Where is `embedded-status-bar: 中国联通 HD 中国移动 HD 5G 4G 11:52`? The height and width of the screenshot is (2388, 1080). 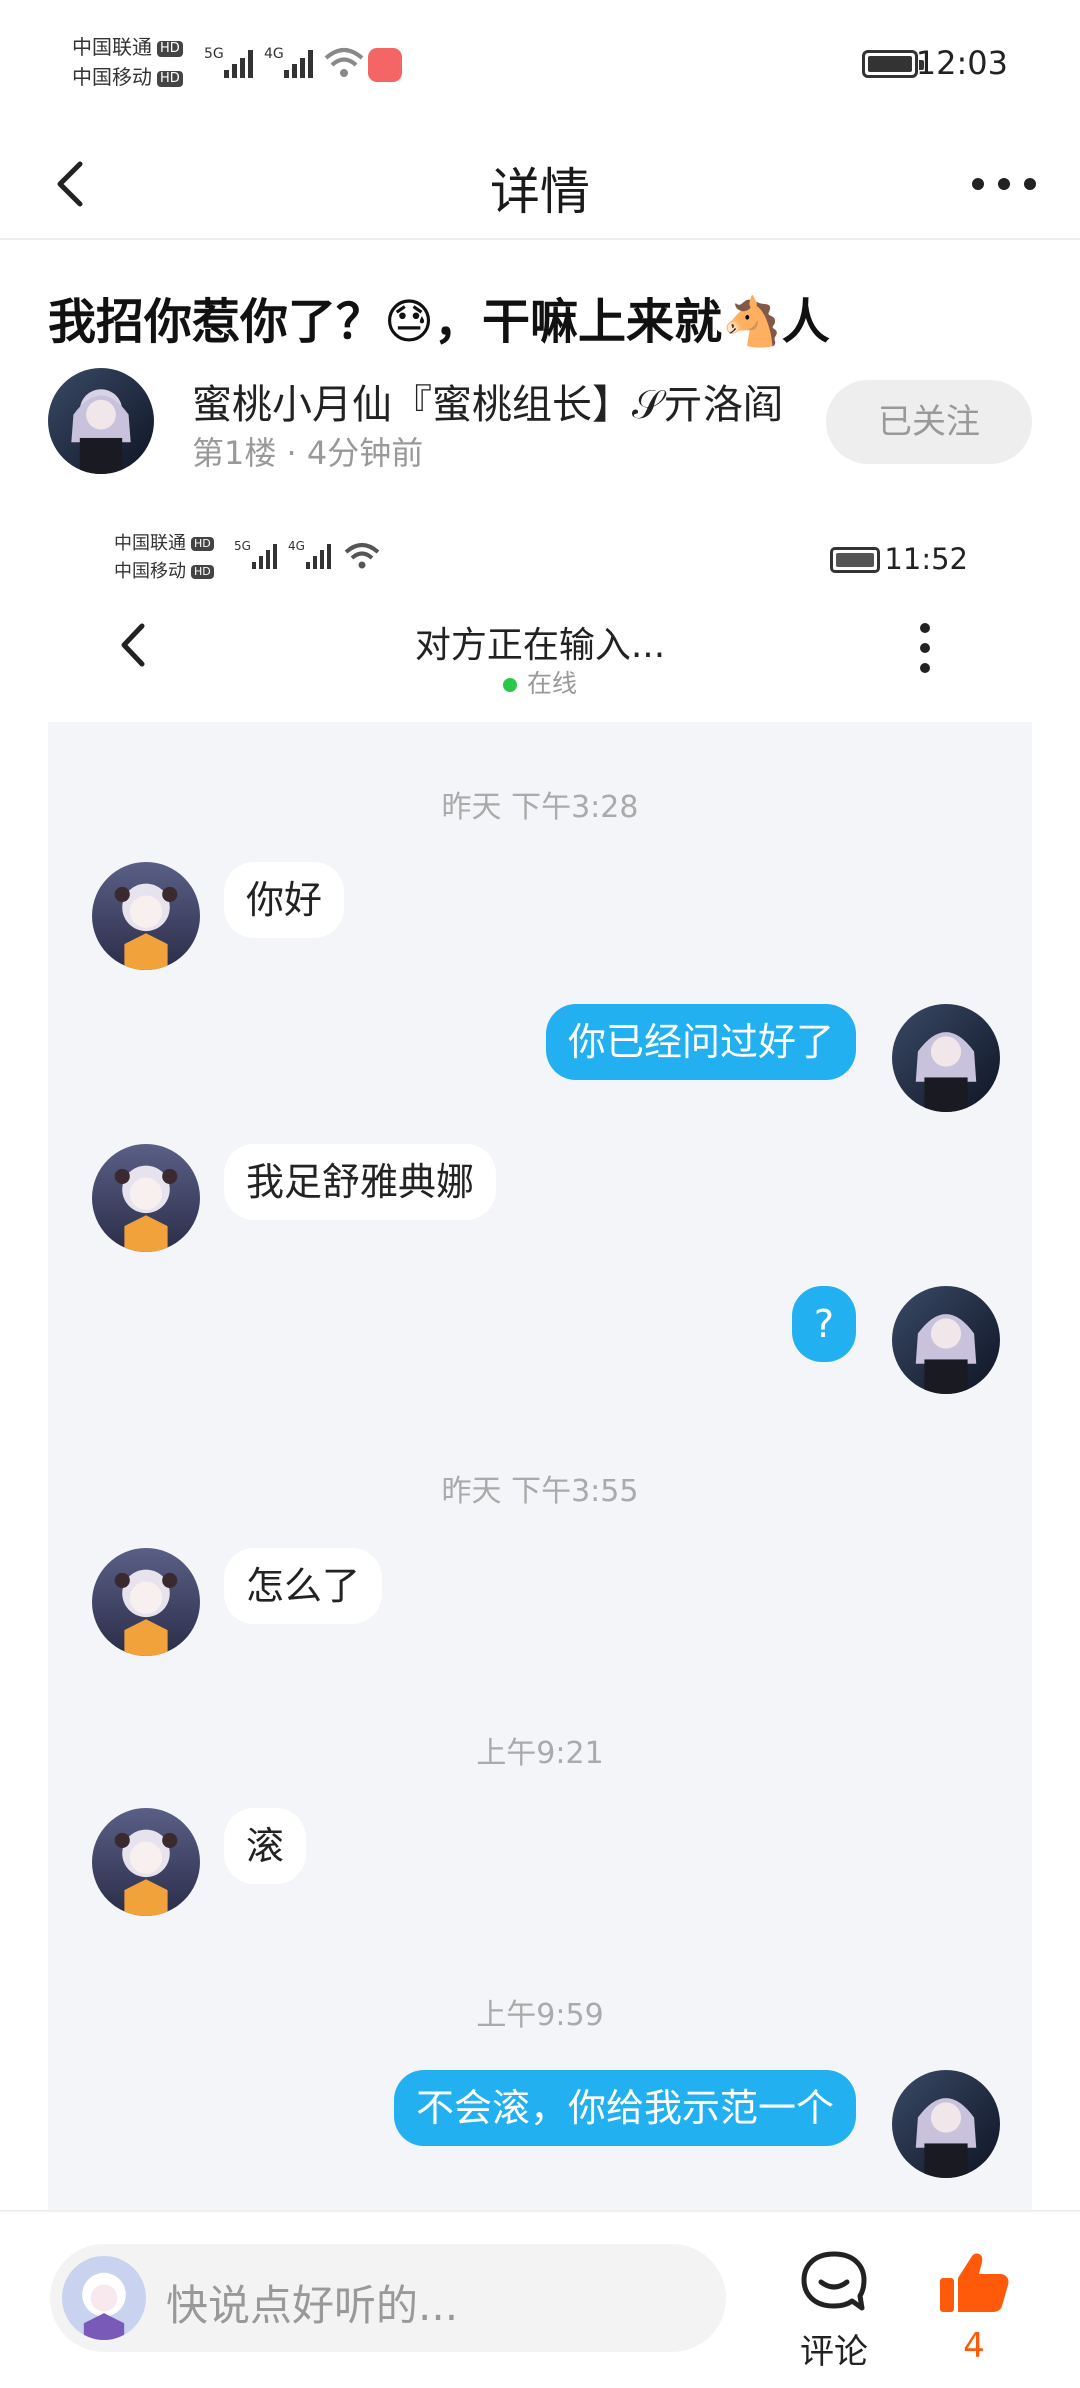 embedded-status-bar: 中国联通 HD 中国移动 HD 5G 4G 11:52 is located at coordinates (540, 555).